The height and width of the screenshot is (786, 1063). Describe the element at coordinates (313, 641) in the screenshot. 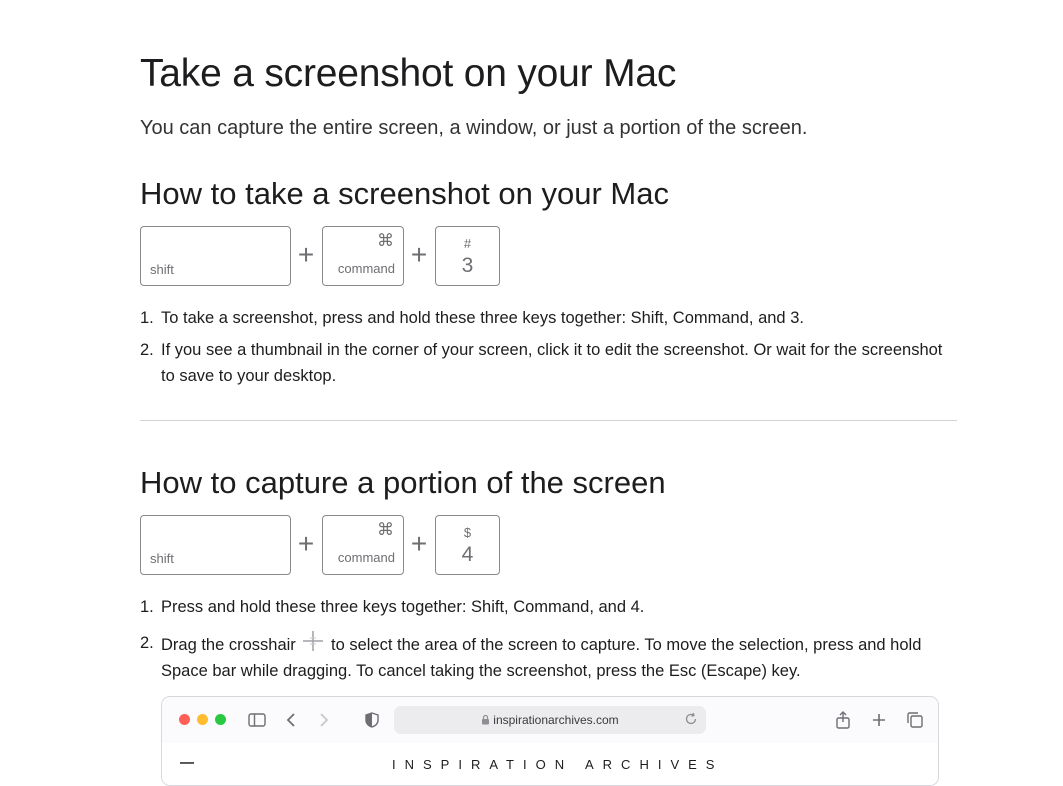

I see `crosshair-icon` at that location.